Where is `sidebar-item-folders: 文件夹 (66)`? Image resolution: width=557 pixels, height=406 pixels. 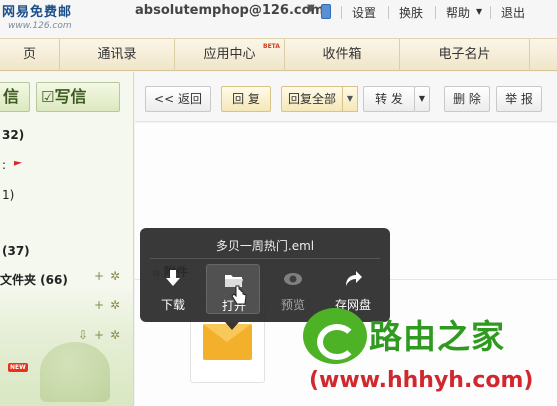 sidebar-item-folders: 文件夹 (66) is located at coordinates (34, 279).